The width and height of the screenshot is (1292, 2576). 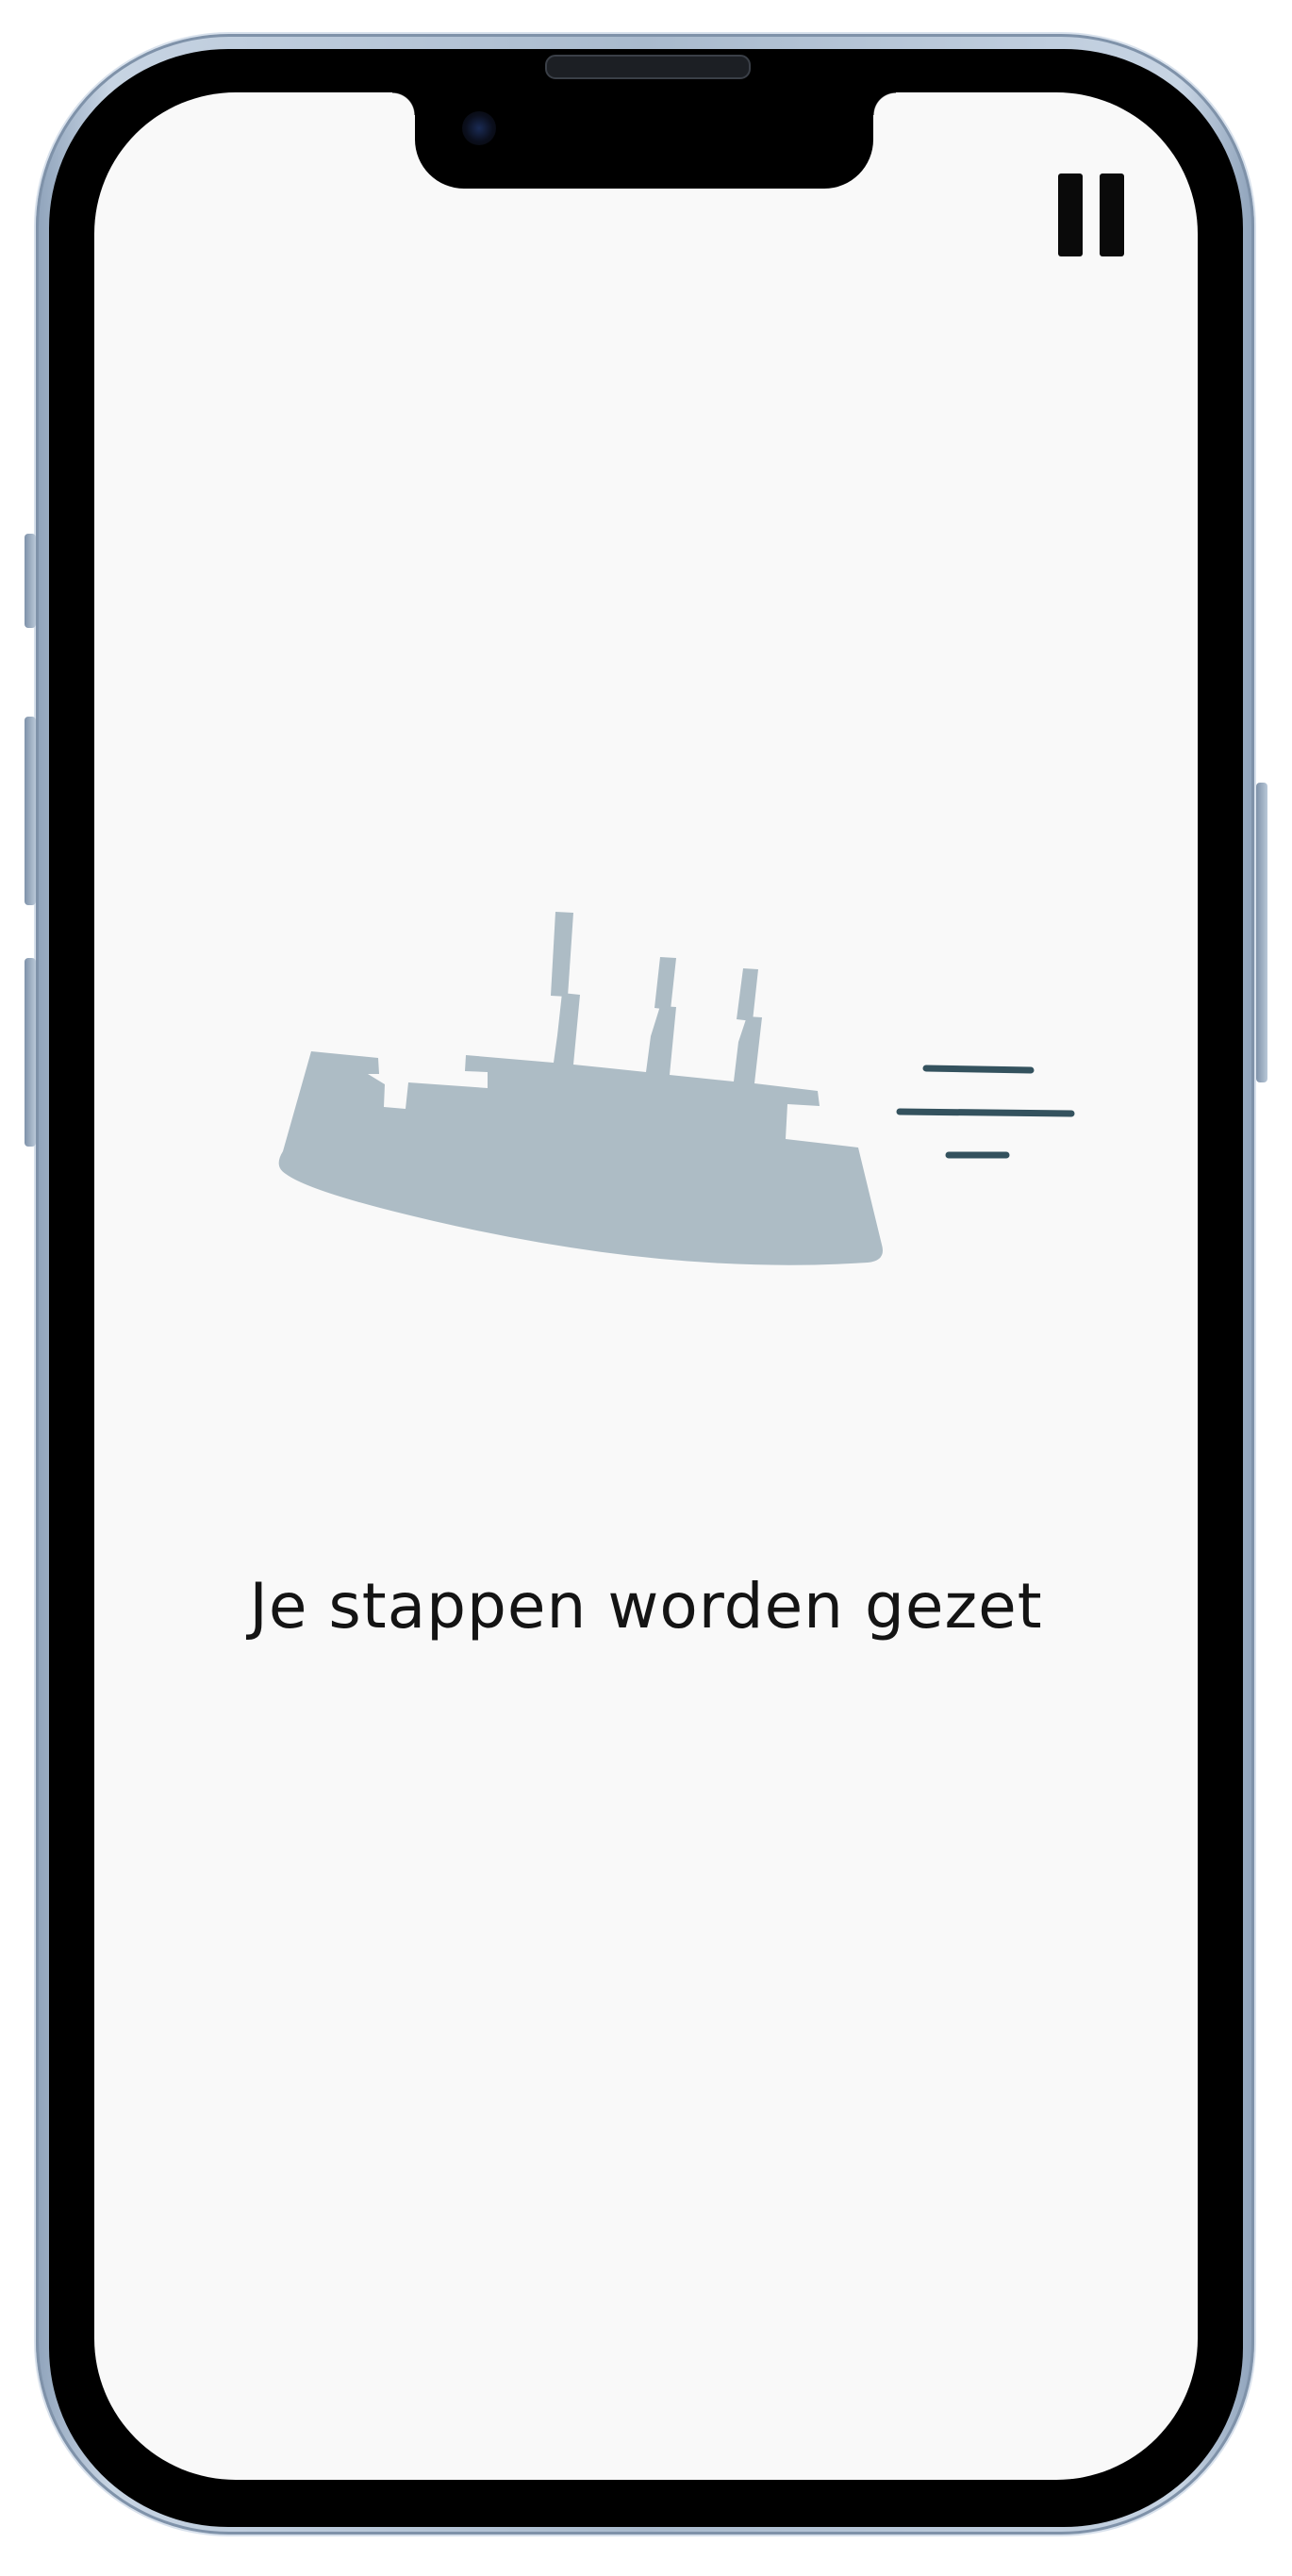 What do you see at coordinates (1261, 932) in the screenshot?
I see `power-button` at bounding box center [1261, 932].